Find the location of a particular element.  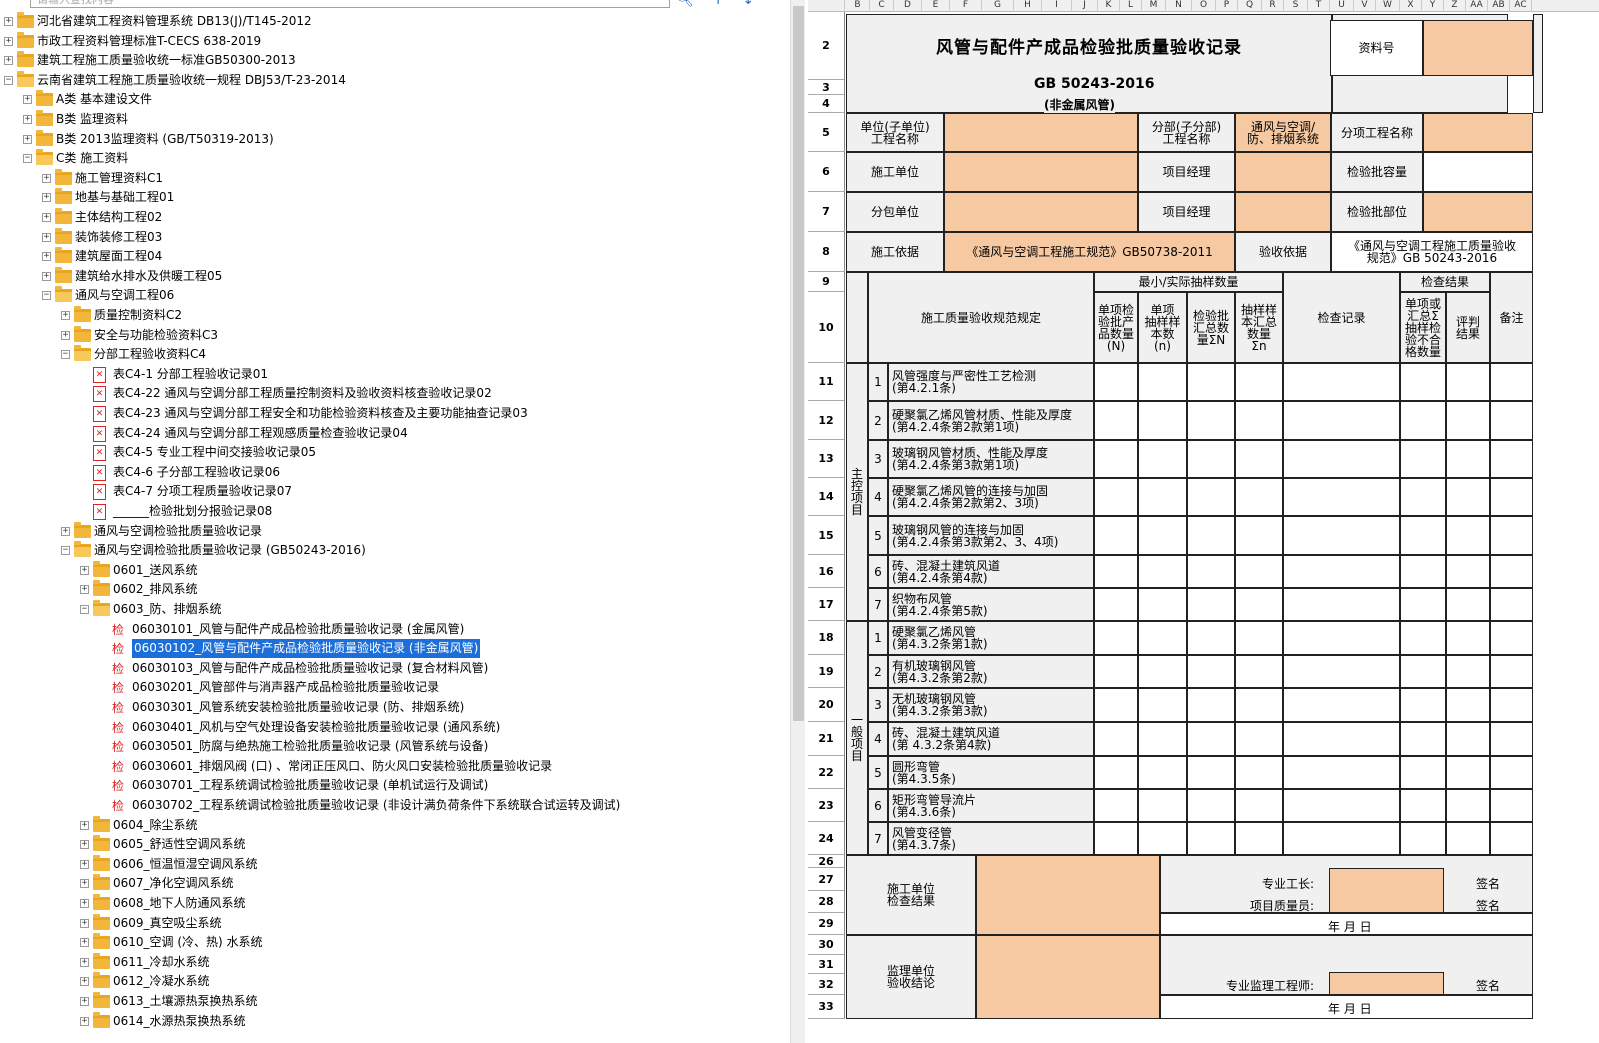

judgement-header: 评判 结果 is located at coordinates (1468, 327).